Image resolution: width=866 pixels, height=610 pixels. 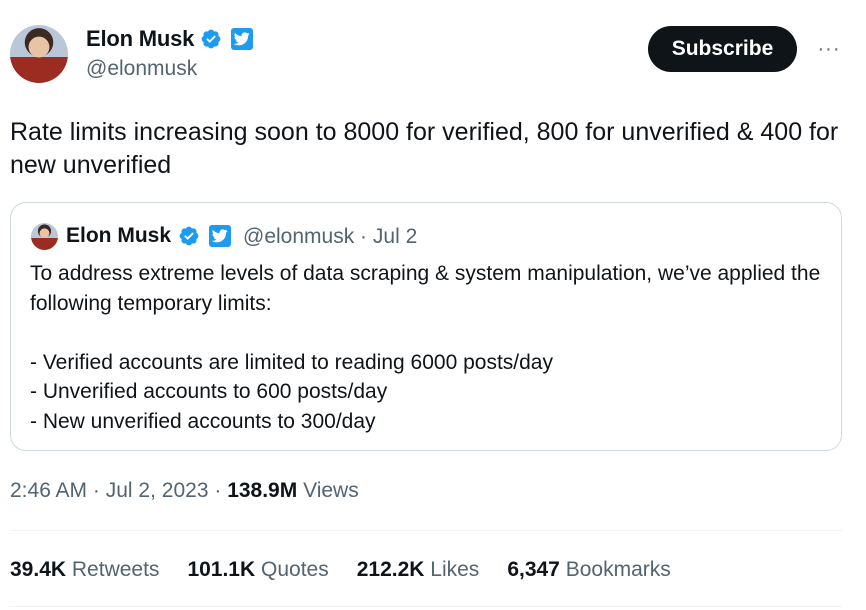 What do you see at coordinates (395, 236) in the screenshot?
I see `quote-date: Jul 2` at bounding box center [395, 236].